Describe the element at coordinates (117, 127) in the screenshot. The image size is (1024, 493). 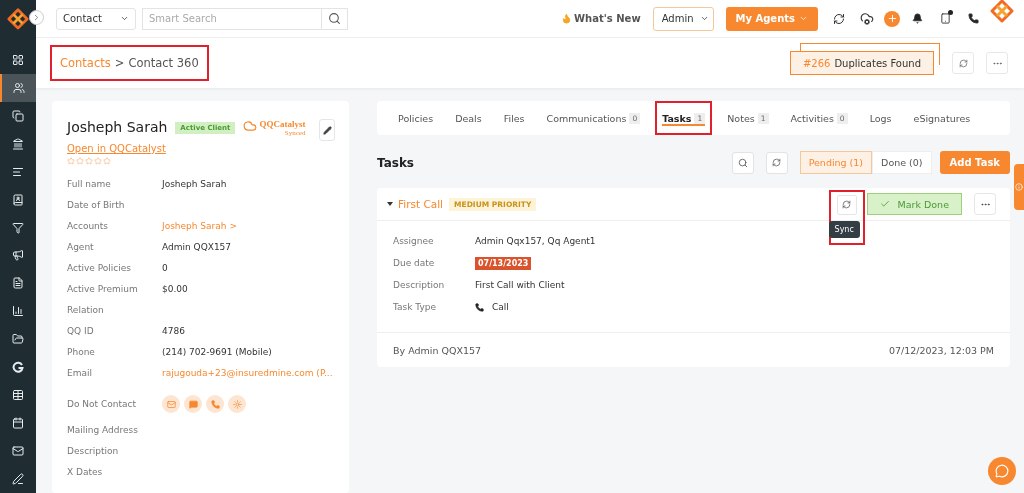
I see `contact-name: Josheph Sarah` at that location.